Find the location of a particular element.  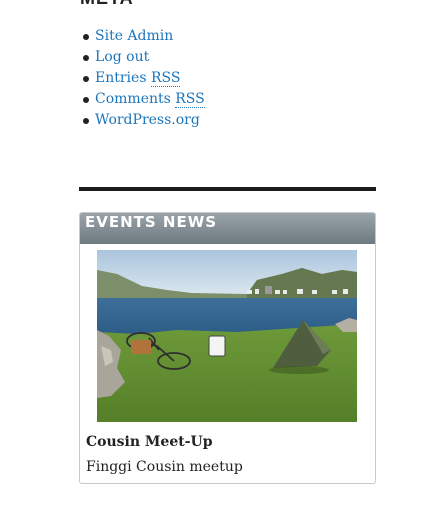

tent-shadow is located at coordinates (299, 370).